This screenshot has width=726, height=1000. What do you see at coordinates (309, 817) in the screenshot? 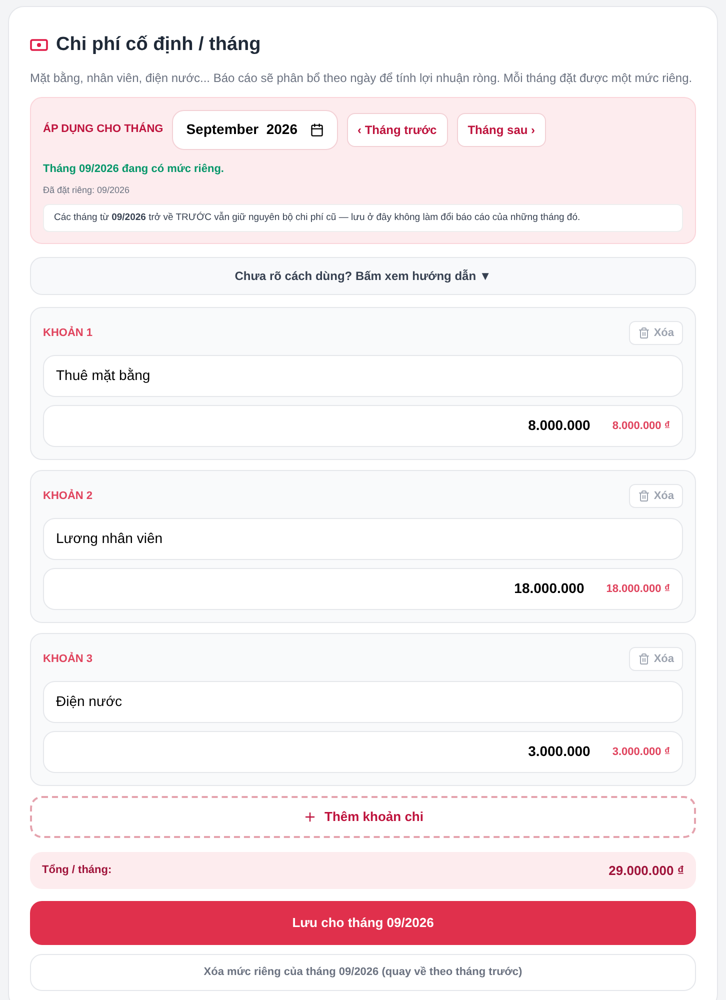
I see `plus-icon` at bounding box center [309, 817].